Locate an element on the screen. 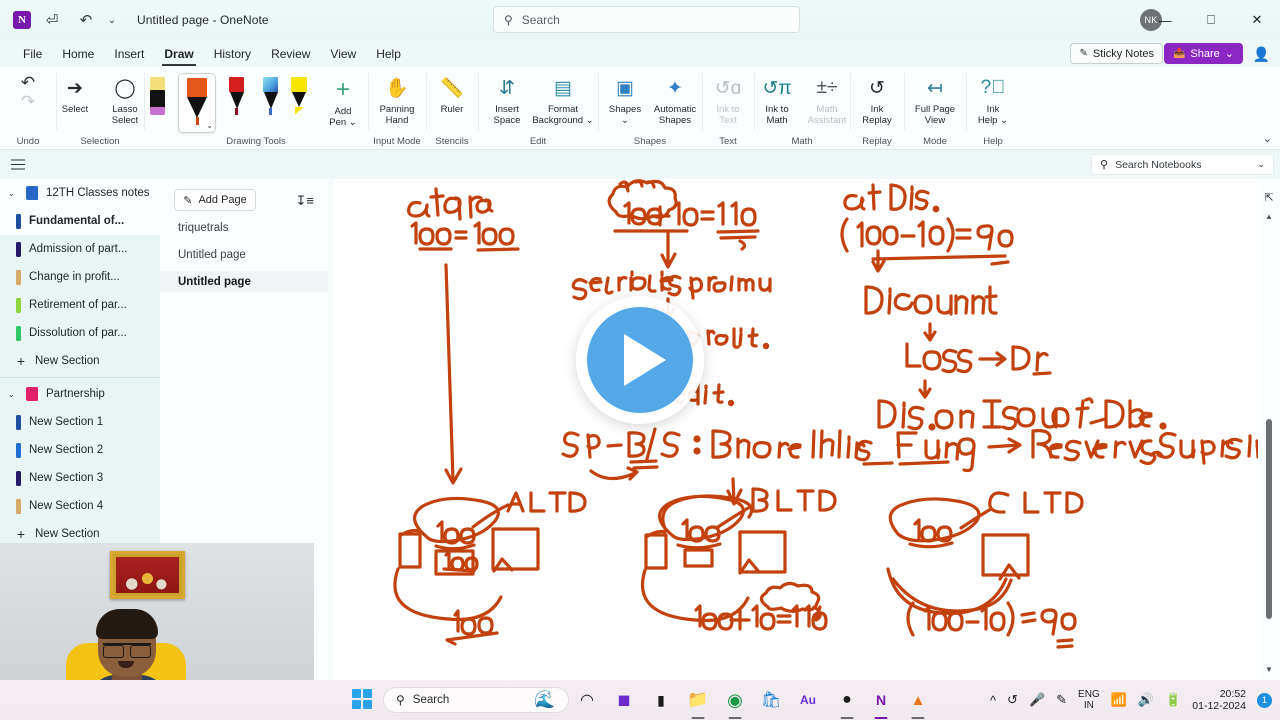  expand-diagonal-icon: ⇱ is located at coordinates (1268, 197).